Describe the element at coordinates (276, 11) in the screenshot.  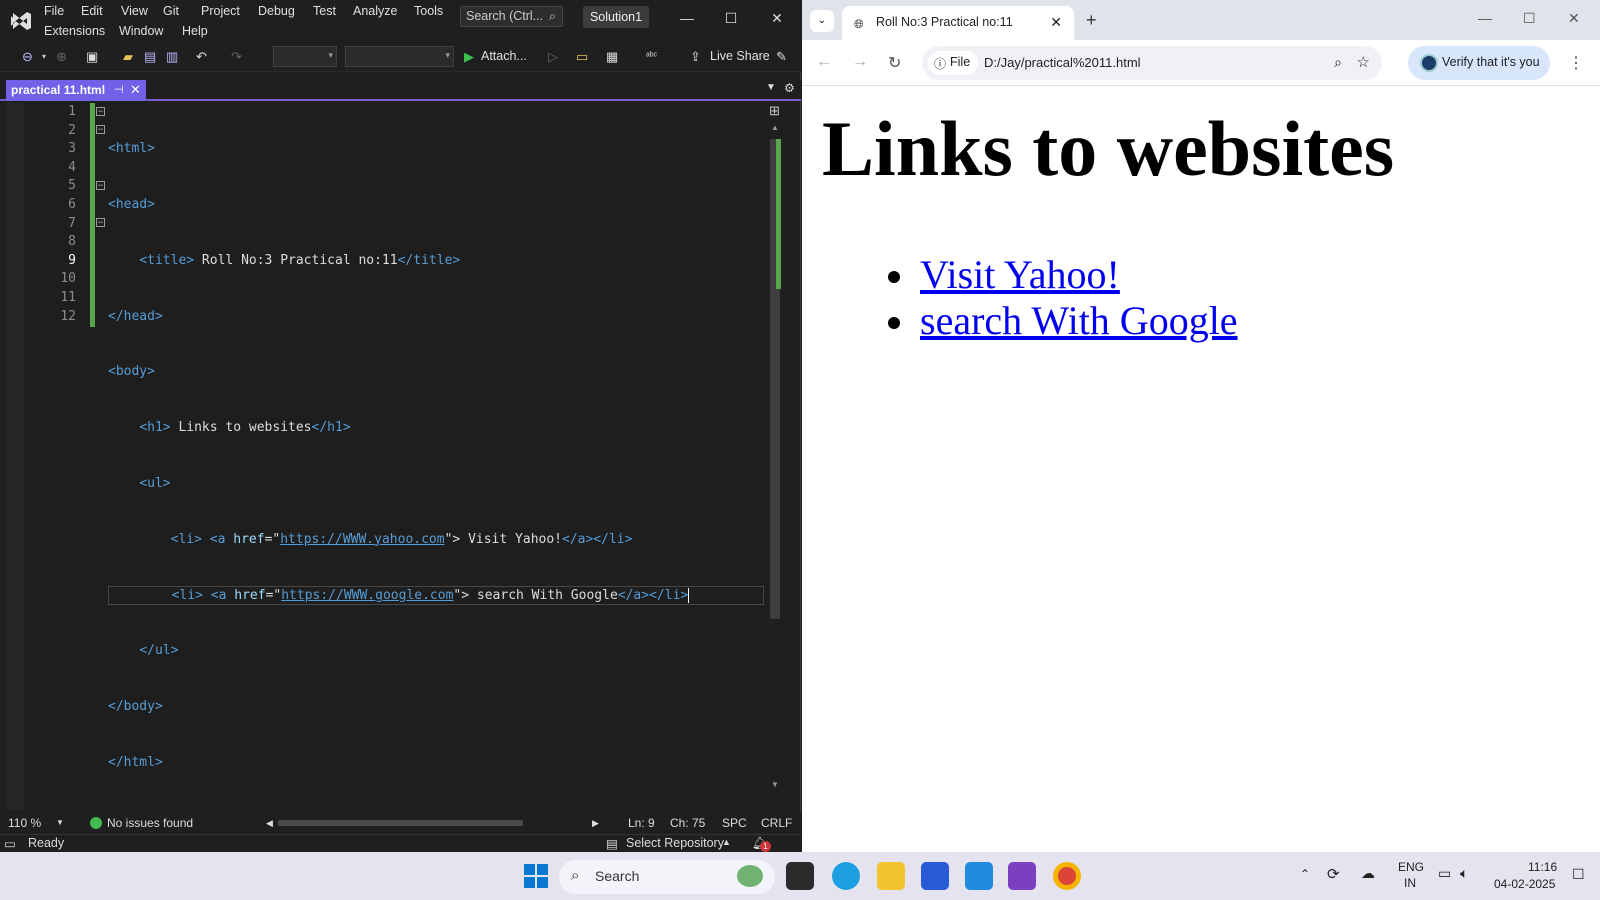
I see `menu-debug: Debug` at that location.